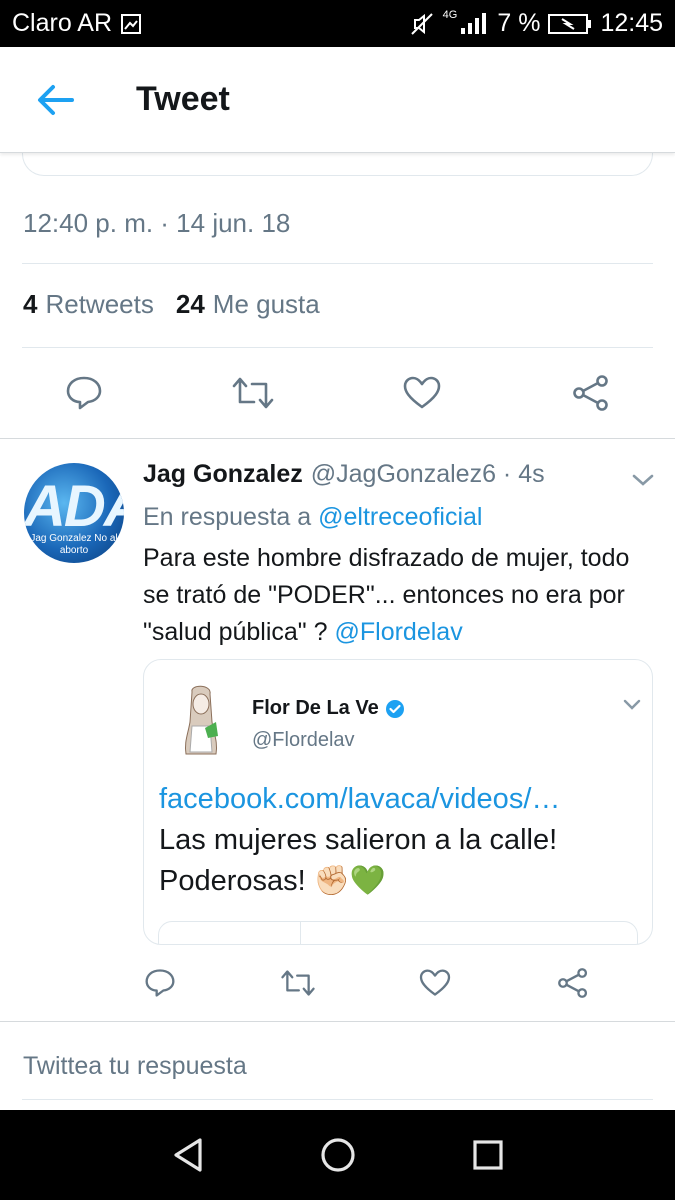 The width and height of the screenshot is (675, 1200). I want to click on app-header: Tweet, so click(337, 100).